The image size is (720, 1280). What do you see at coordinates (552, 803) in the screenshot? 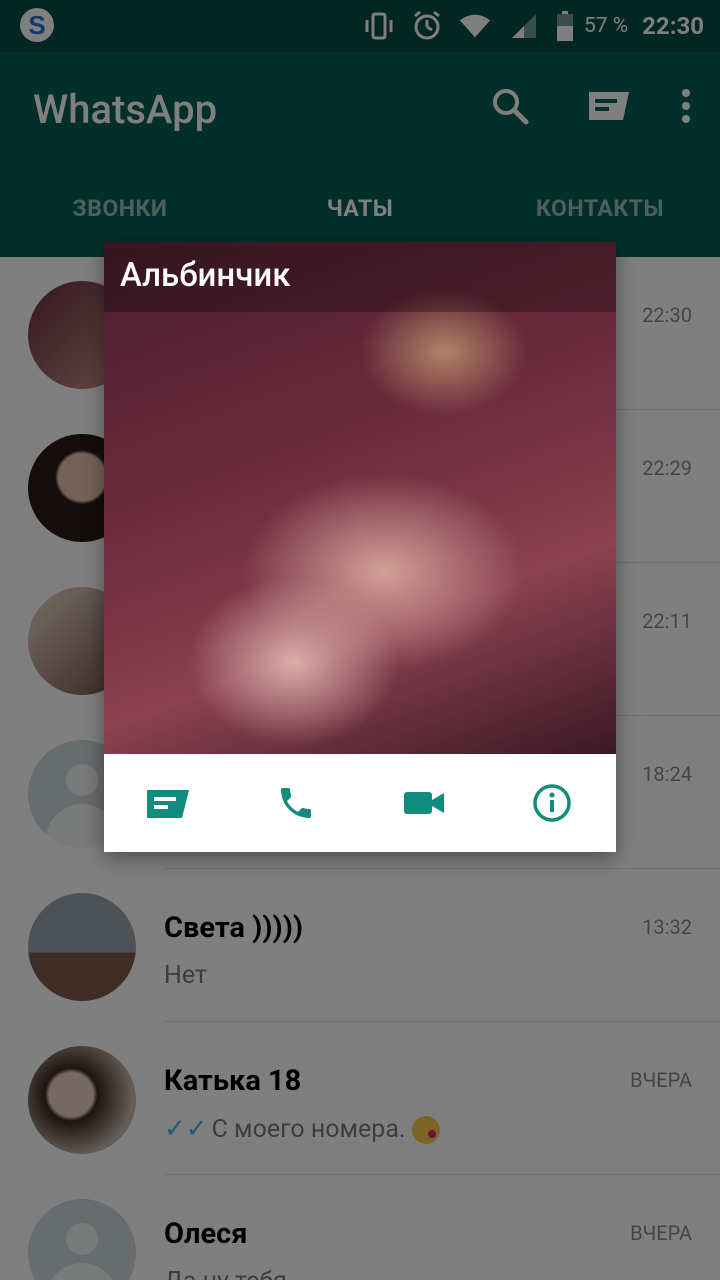
I see `info-icon` at bounding box center [552, 803].